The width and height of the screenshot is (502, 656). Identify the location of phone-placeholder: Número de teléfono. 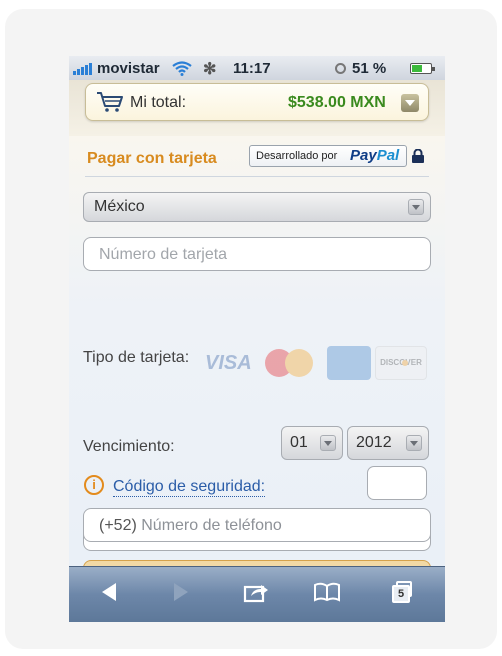
(211, 525).